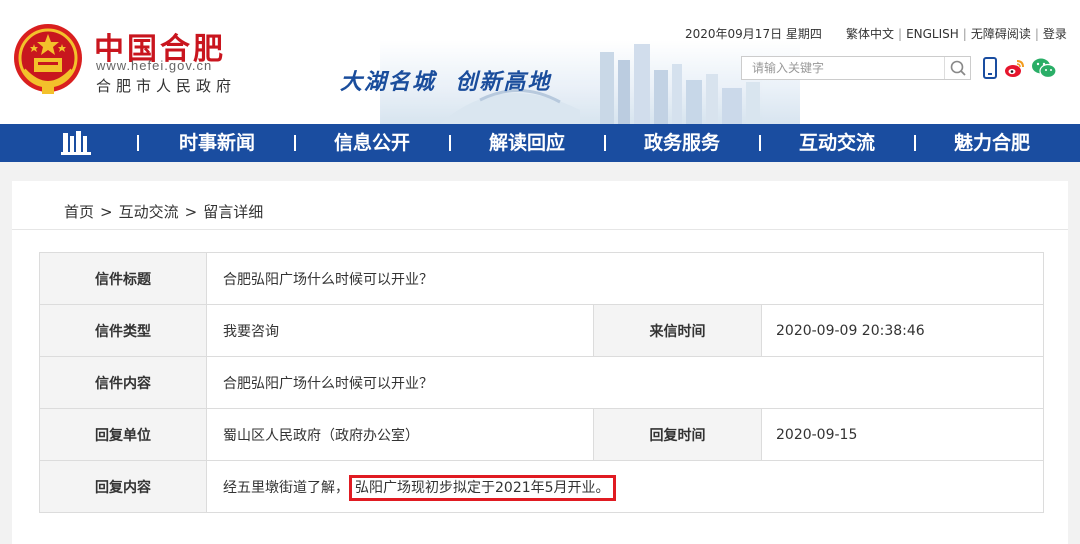 This screenshot has width=1080, height=544. Describe the element at coordinates (677, 434) in the screenshot. I see `reply-time-label: 回复时间` at that location.